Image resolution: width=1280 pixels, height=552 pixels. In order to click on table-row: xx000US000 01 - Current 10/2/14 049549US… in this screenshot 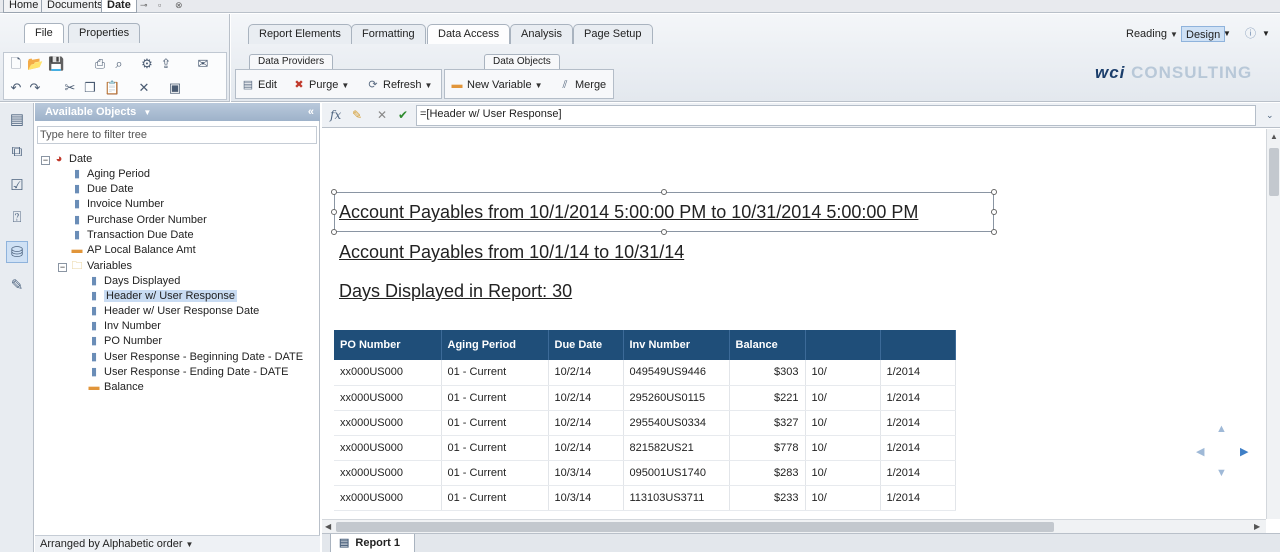, I will do `click(645, 373)`.